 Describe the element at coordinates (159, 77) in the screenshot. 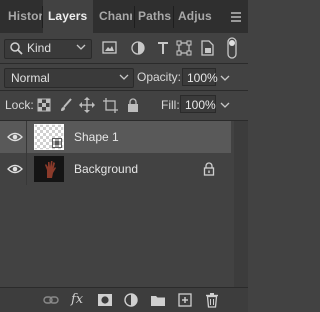

I see `opacity-label: Opacity:` at that location.